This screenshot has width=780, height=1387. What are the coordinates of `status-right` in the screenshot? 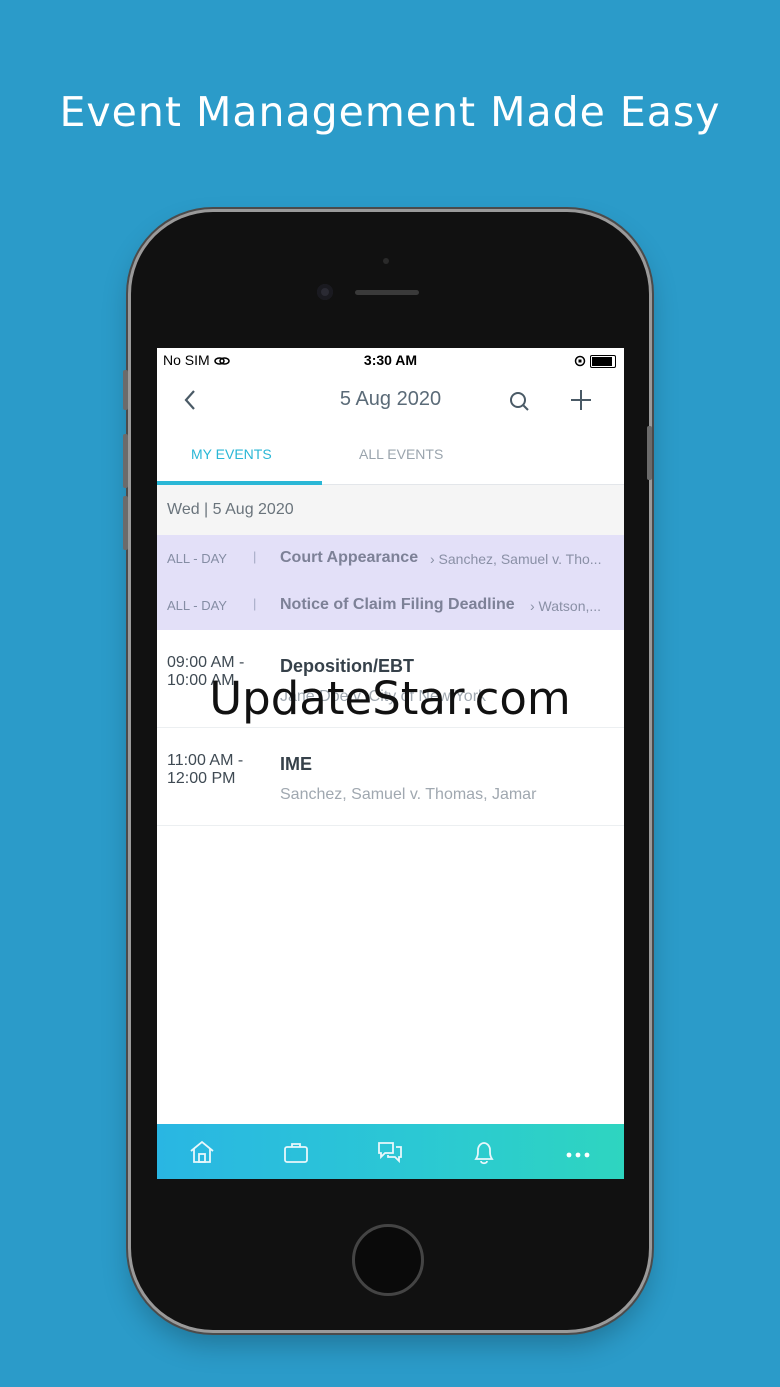 It's located at (595, 360).